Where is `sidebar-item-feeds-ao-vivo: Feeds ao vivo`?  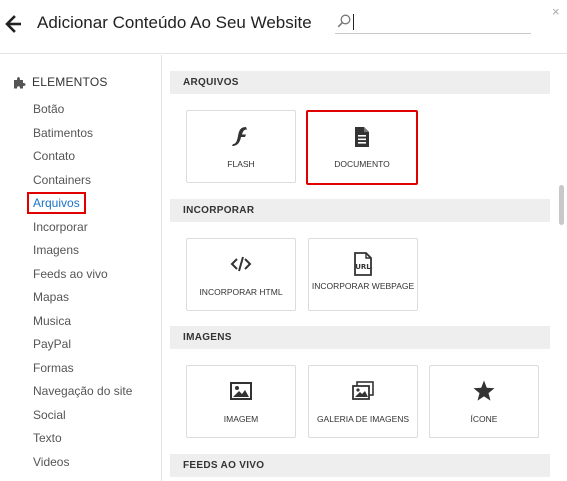 sidebar-item-feeds-ao-vivo: Feeds ao vivo is located at coordinates (79, 275).